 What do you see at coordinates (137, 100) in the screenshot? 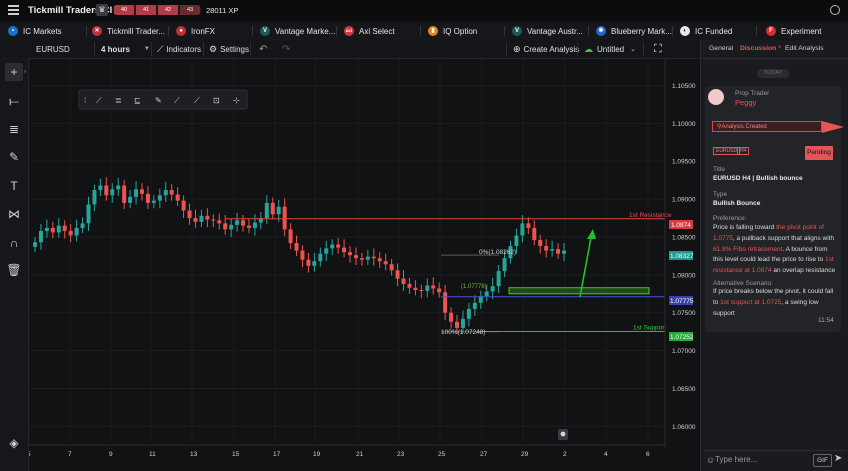
I see `fib-tool-icon: ⊑` at bounding box center [137, 100].